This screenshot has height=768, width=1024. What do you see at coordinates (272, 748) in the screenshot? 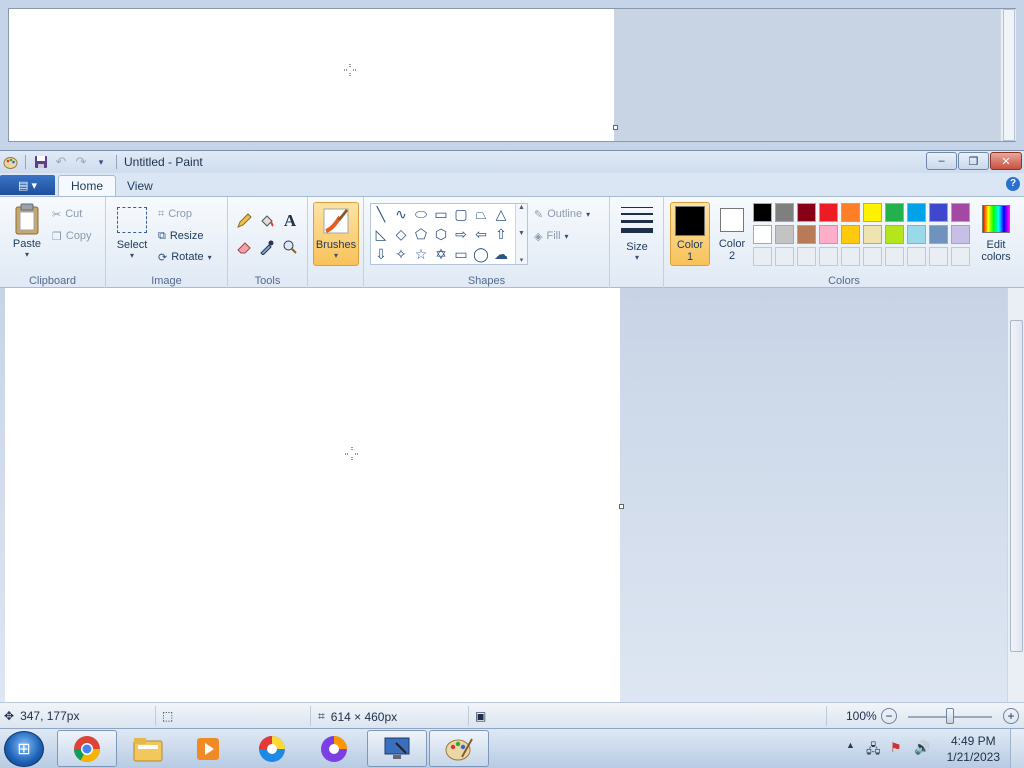
I see `taskbar-browser-a` at bounding box center [272, 748].